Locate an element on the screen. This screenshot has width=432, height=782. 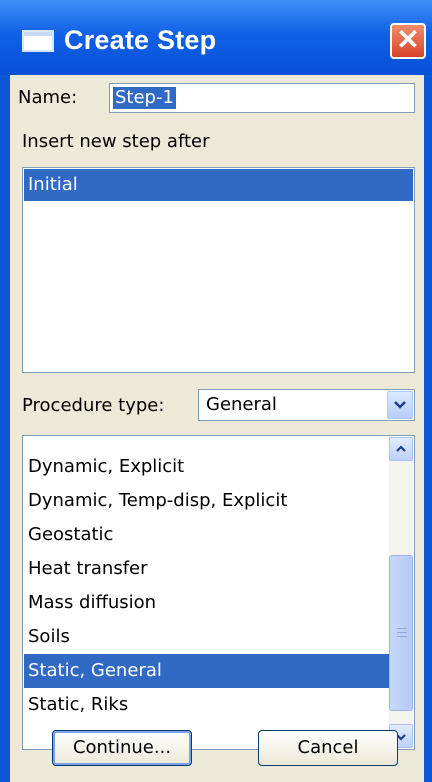
procedure-type-value: General is located at coordinates (241, 404).